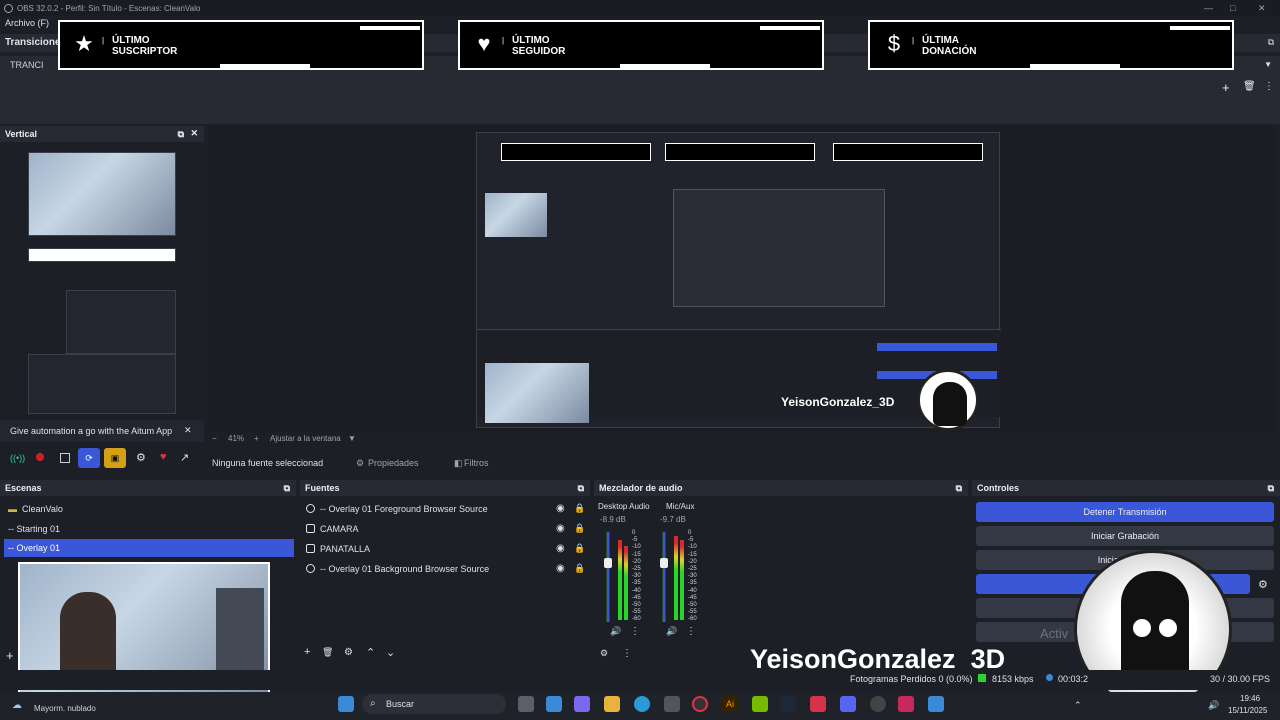 This screenshot has width=1280, height=720. What do you see at coordinates (305, 438) in the screenshot?
I see `fit-button: Ajustar a la ventana` at bounding box center [305, 438].